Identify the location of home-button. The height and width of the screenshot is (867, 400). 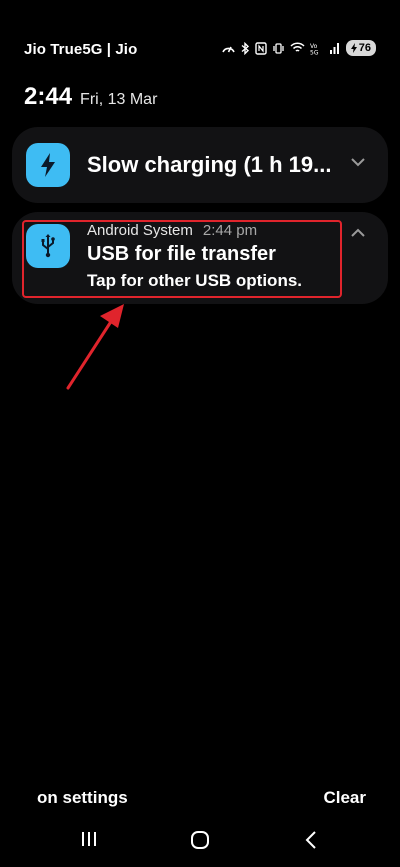
(200, 840).